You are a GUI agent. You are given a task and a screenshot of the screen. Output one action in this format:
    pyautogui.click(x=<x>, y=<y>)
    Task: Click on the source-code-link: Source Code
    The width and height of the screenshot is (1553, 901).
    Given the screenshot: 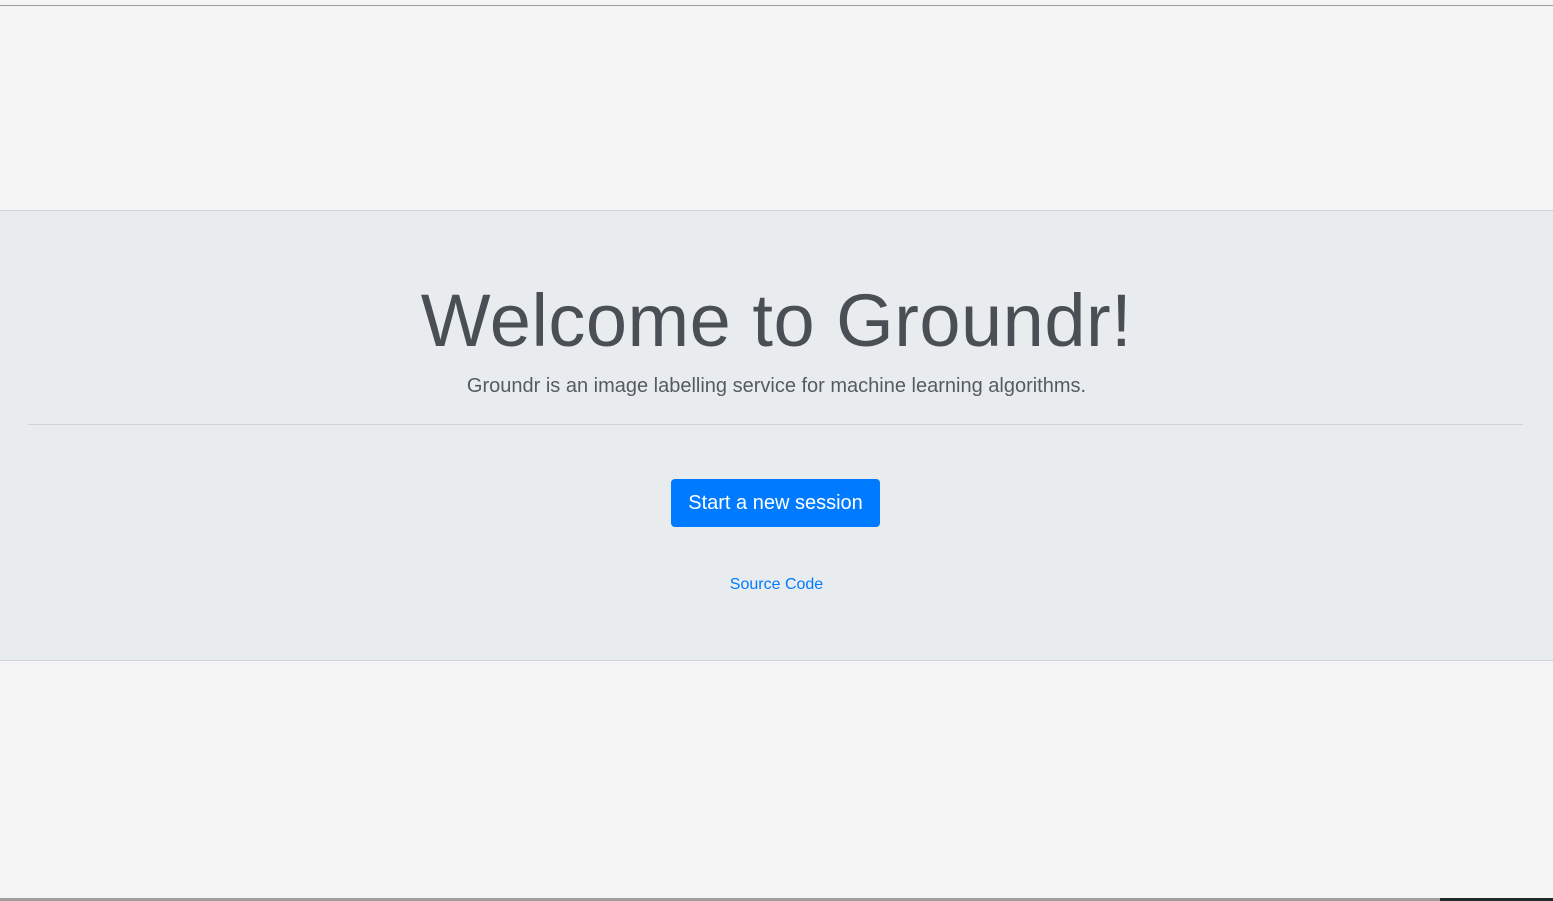 What is the action you would take?
    pyautogui.click(x=776, y=584)
    